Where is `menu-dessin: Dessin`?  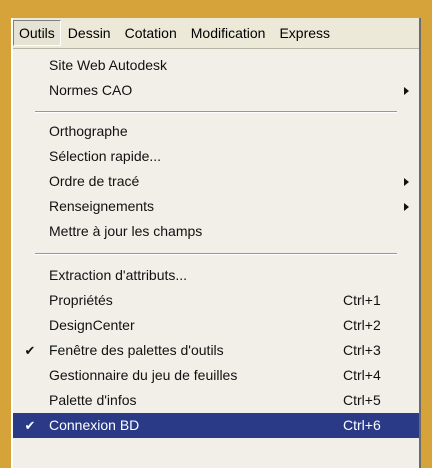 menu-dessin: Dessin is located at coordinates (89, 33).